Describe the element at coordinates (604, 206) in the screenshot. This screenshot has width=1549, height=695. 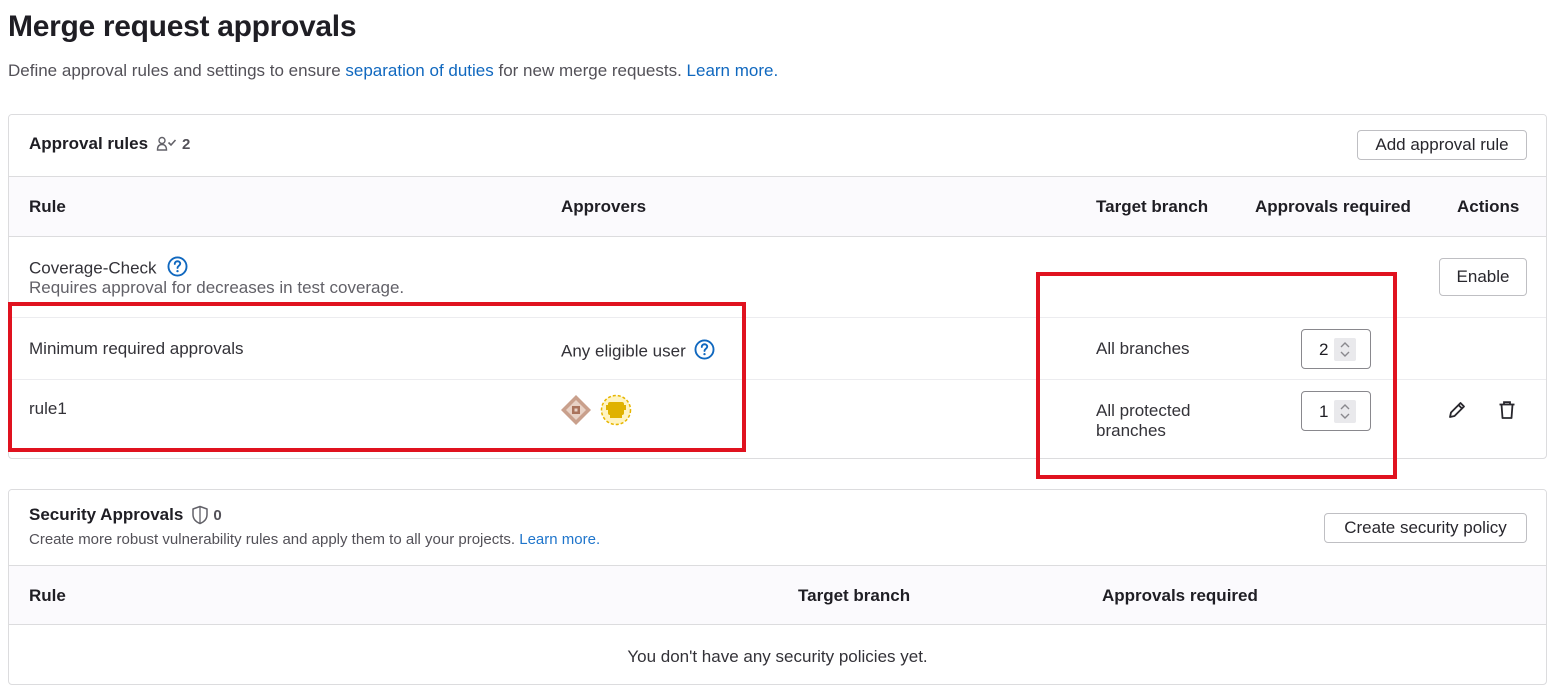
I see `column-approvers: Approvers` at that location.